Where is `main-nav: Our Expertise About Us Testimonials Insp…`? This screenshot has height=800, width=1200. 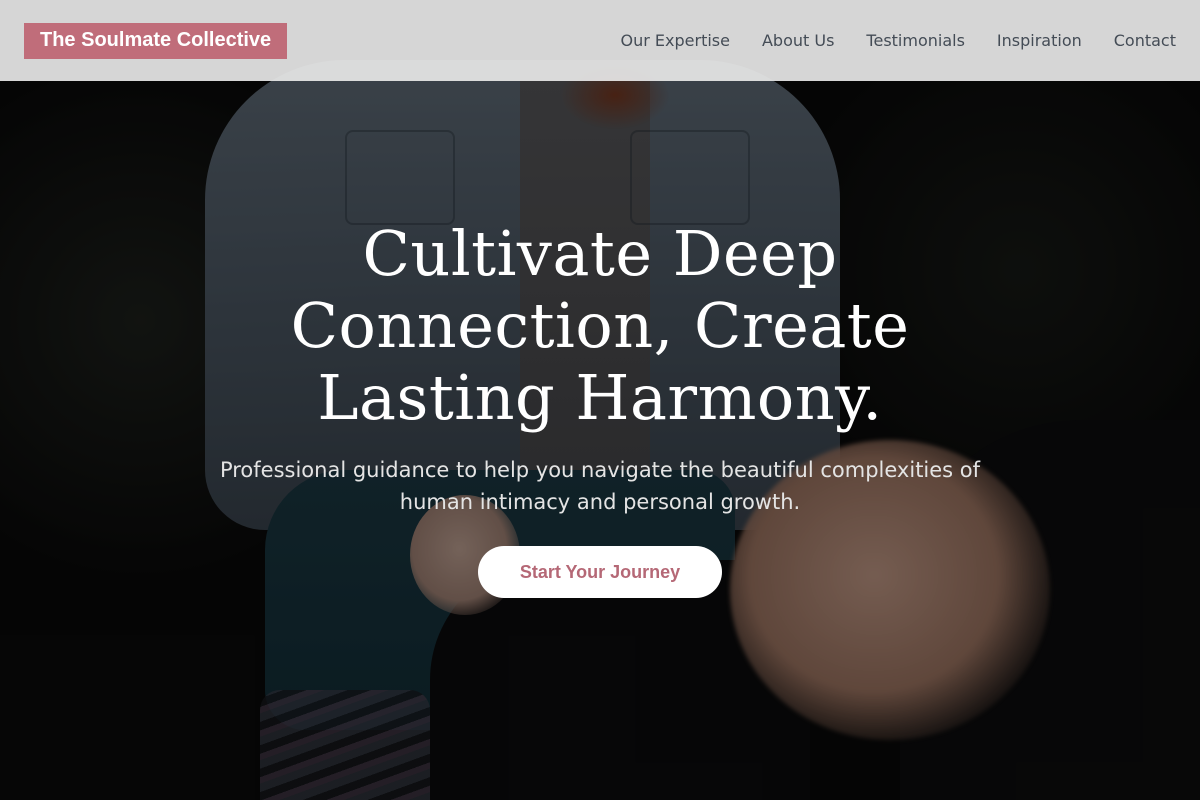
main-nav: Our Expertise About Us Testimonials Insp… is located at coordinates (882, 40).